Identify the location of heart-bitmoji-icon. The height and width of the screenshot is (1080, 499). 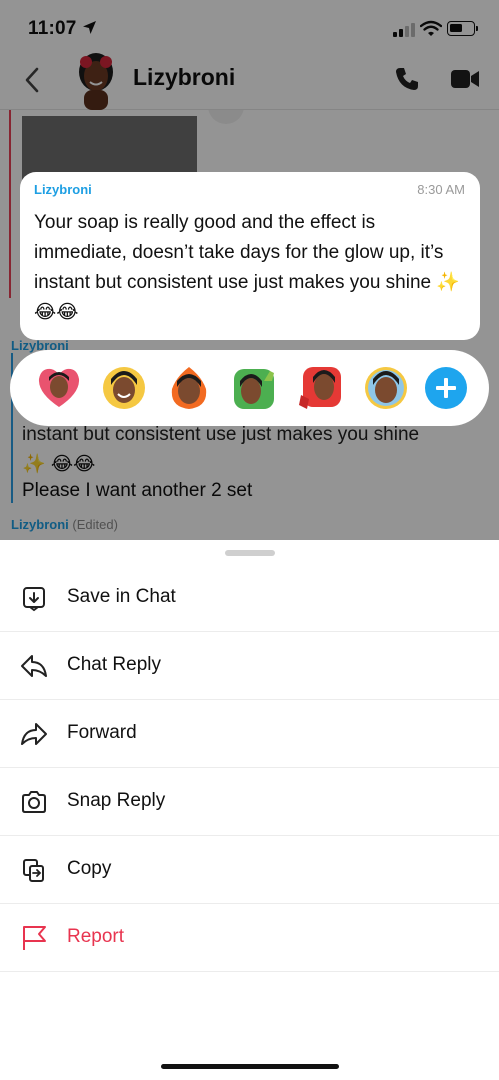
(59, 388).